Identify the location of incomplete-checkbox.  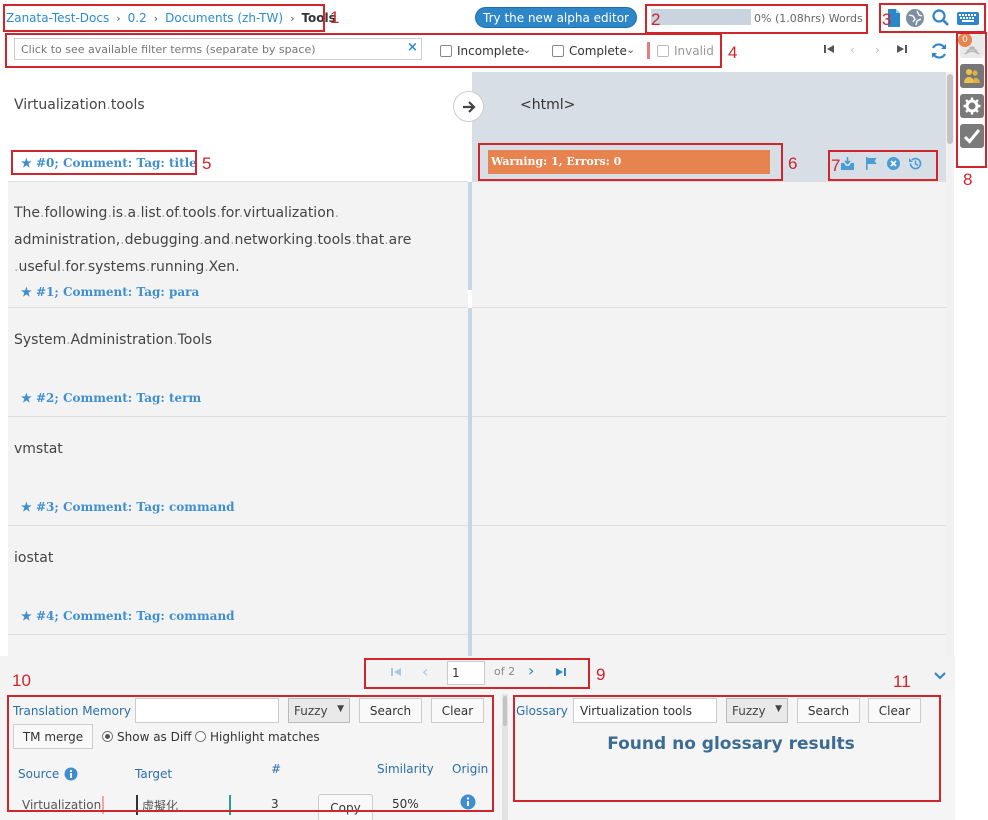
(446, 51).